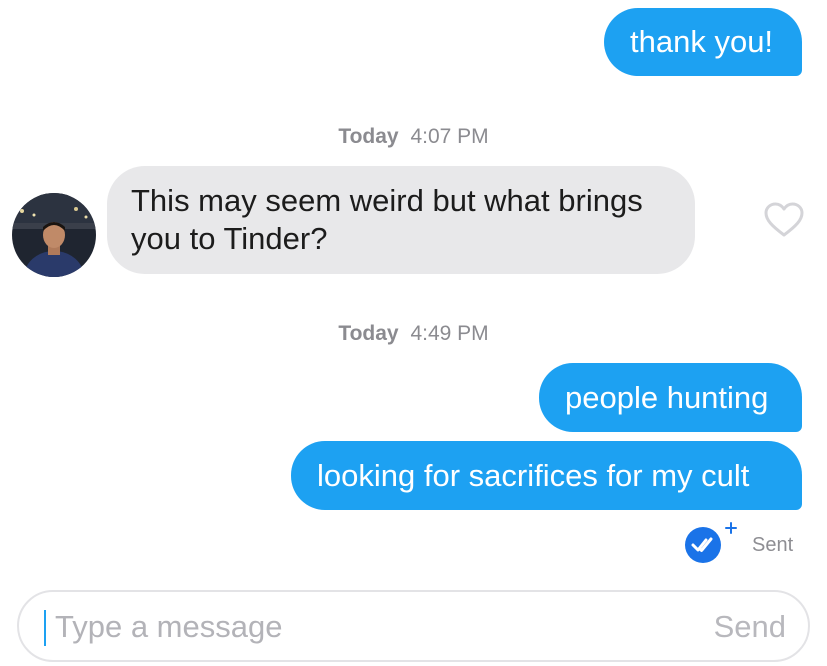  I want to click on message-text: people hunting, so click(667, 397).